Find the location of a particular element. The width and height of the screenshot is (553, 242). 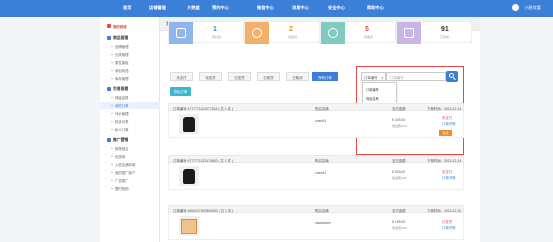

nav-home: 首页 is located at coordinates (127, 8).